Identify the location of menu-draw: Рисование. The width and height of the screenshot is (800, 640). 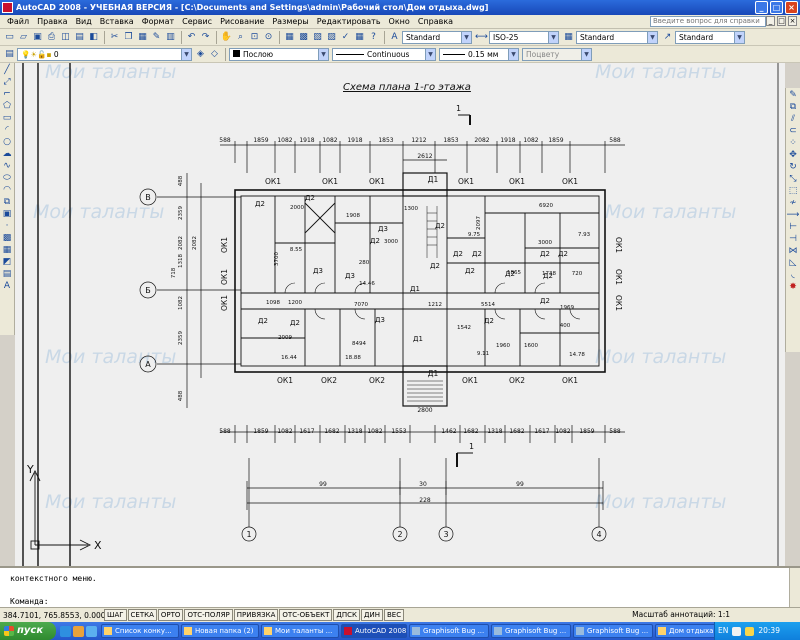
(242, 21).